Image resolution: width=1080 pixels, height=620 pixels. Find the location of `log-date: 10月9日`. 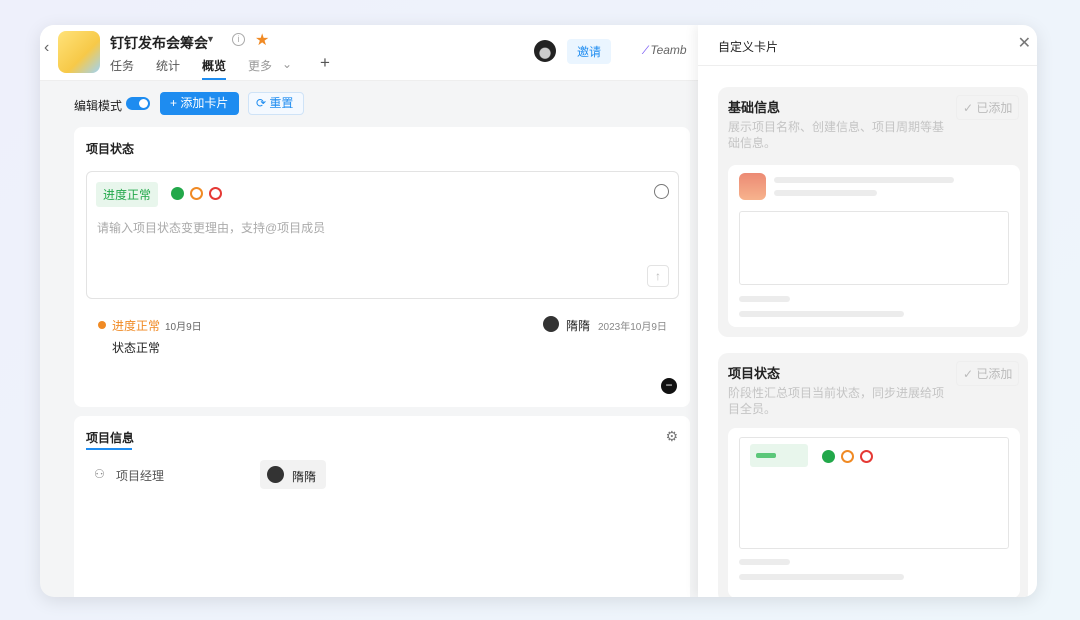

log-date: 10月9日 is located at coordinates (183, 327).